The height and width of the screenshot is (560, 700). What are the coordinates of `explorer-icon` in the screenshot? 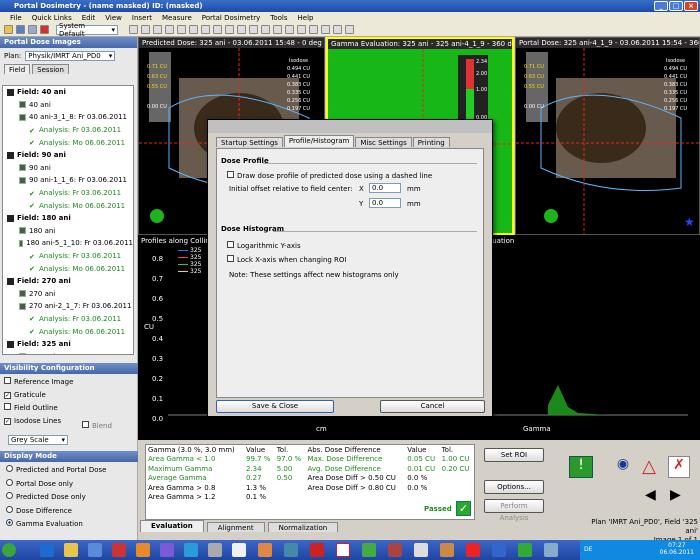 It's located at (71, 550).